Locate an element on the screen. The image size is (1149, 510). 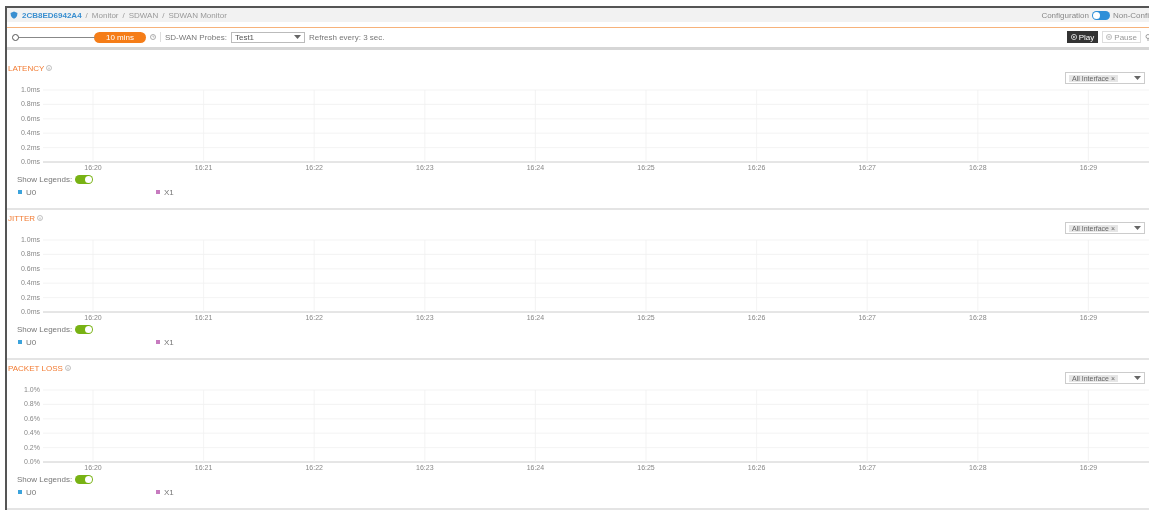
mode-switch is located at coordinates (1101, 15).